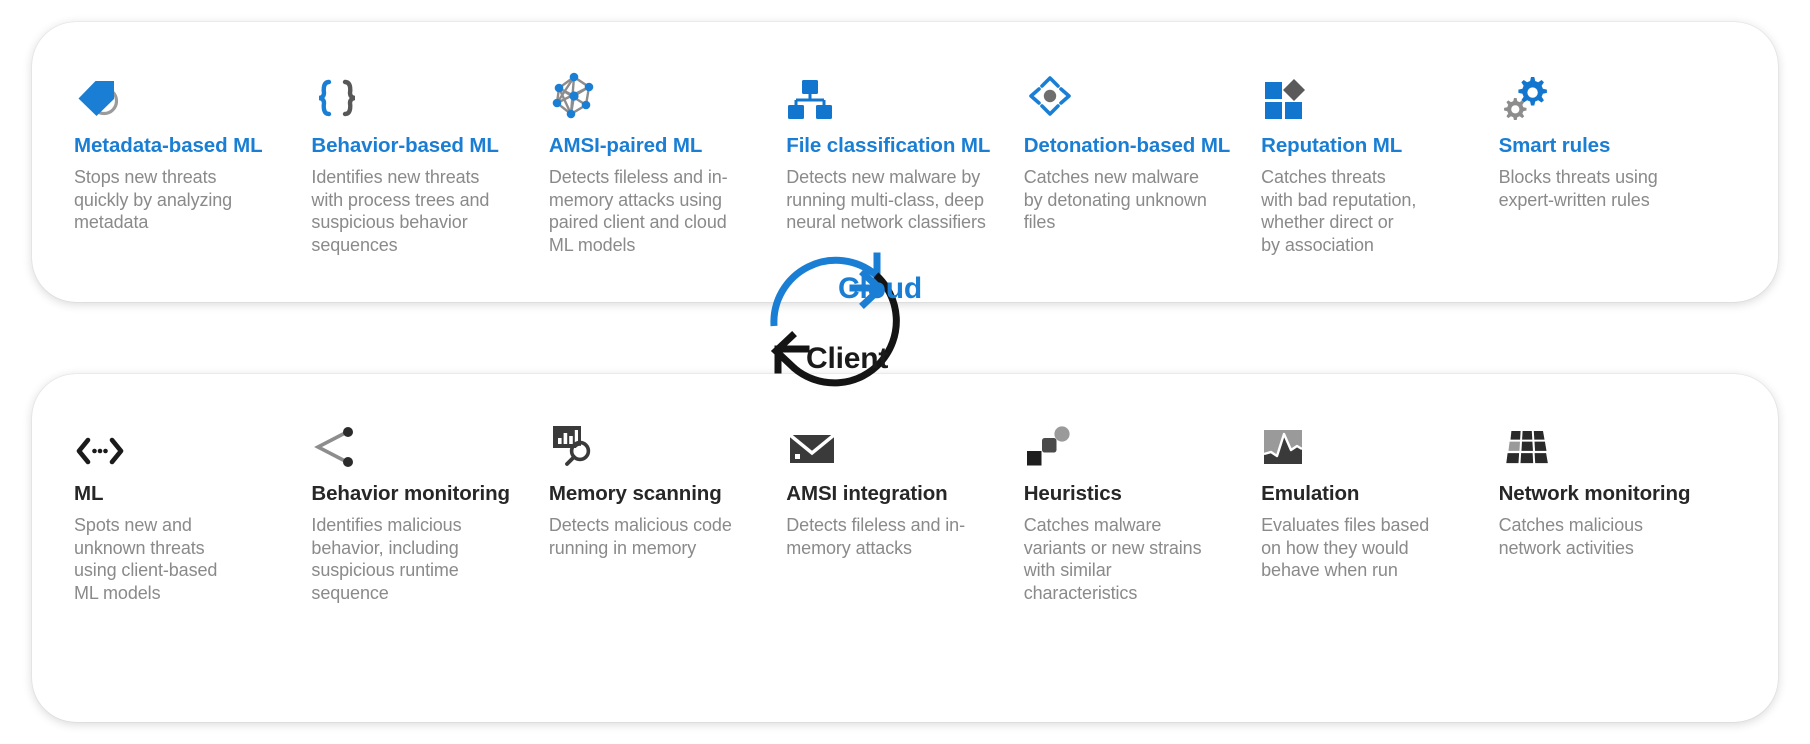  Describe the element at coordinates (889, 442) in the screenshot. I see `envelope-icon` at that location.